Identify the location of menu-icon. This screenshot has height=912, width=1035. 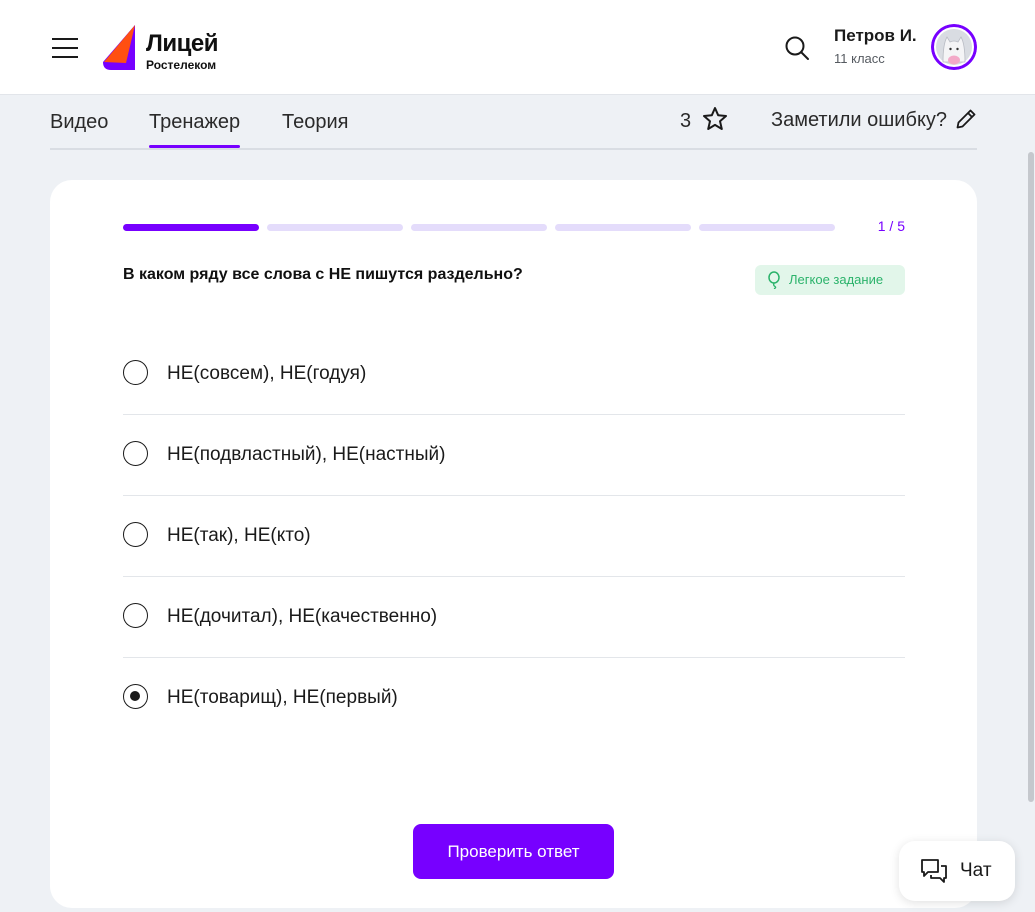
(65, 48).